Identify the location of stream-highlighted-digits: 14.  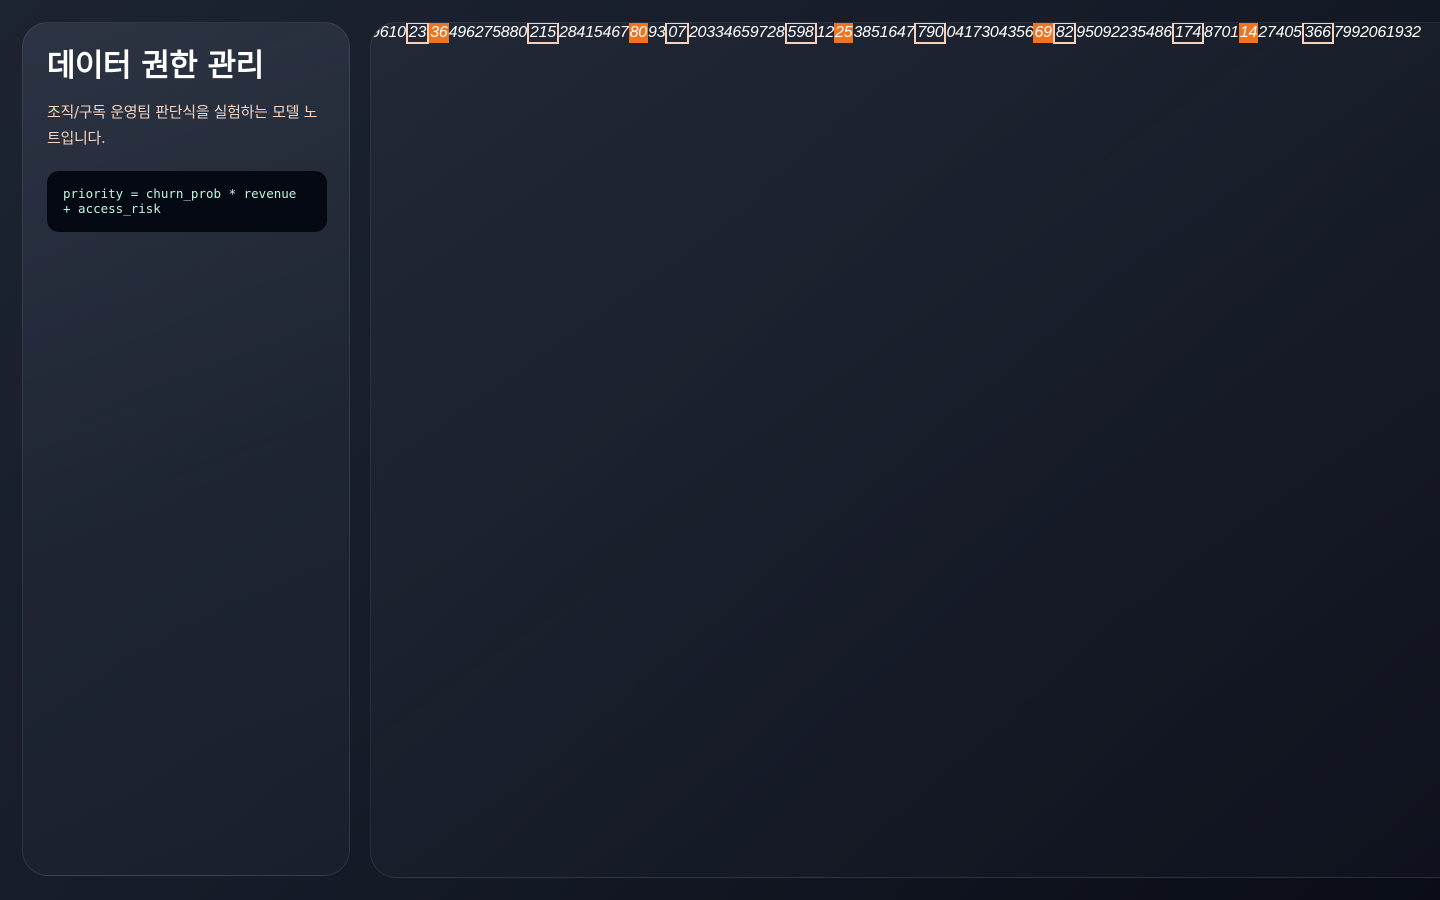
(1248, 33).